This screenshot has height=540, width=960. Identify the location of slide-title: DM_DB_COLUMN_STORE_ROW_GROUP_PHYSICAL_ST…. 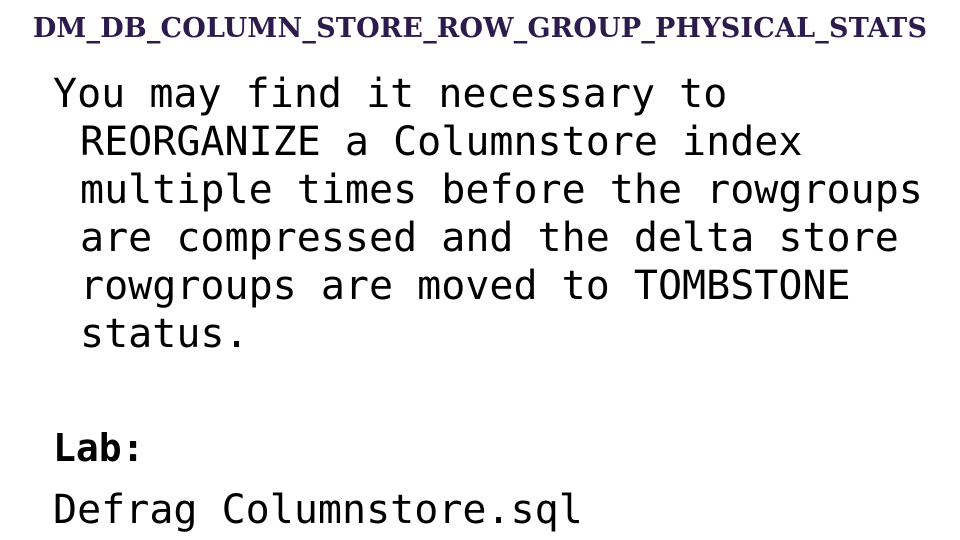
(480, 28).